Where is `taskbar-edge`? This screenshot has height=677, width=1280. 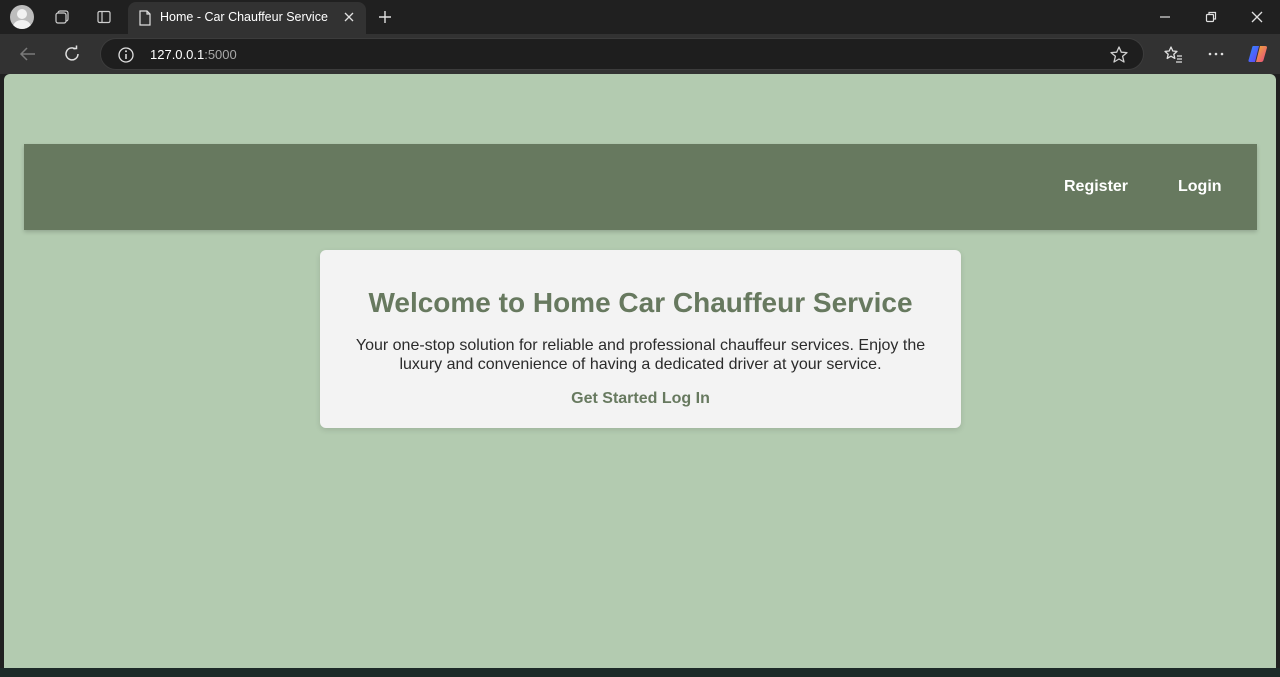
taskbar-edge is located at coordinates (640, 672).